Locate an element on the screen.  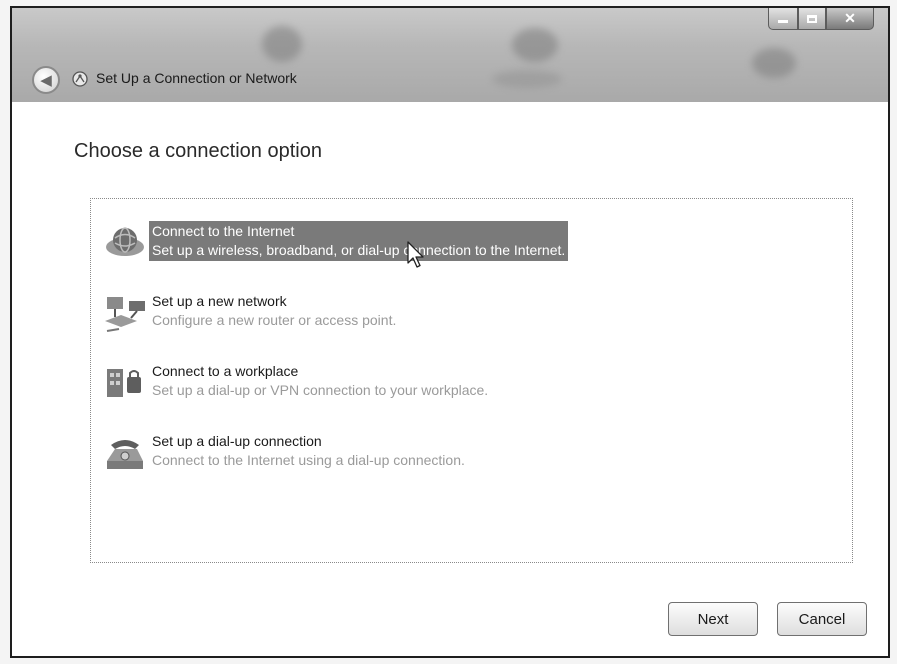
title-bar: ✕ ◀ Set Up a Connection or Network is located at coordinates (450, 55).